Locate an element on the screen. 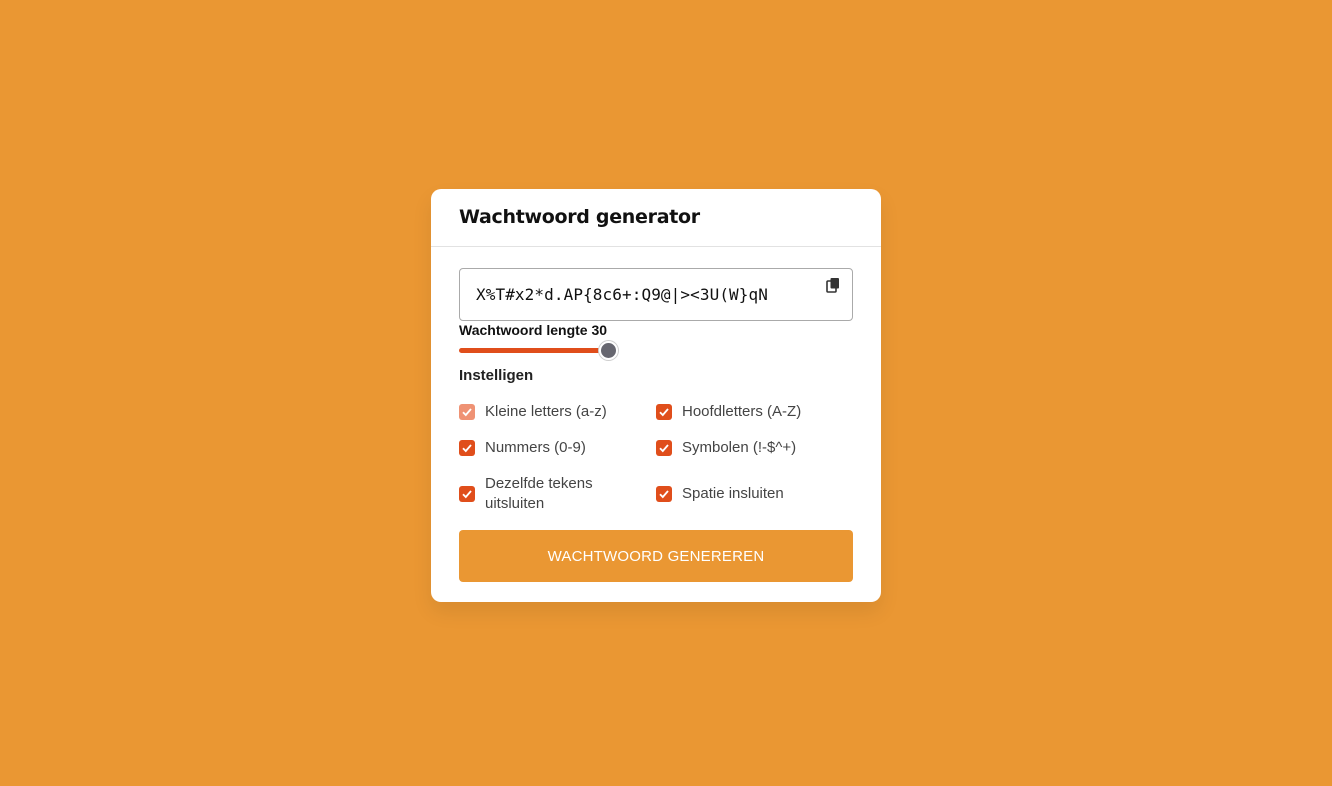  page-title: Wachtwoord generator is located at coordinates (579, 217).